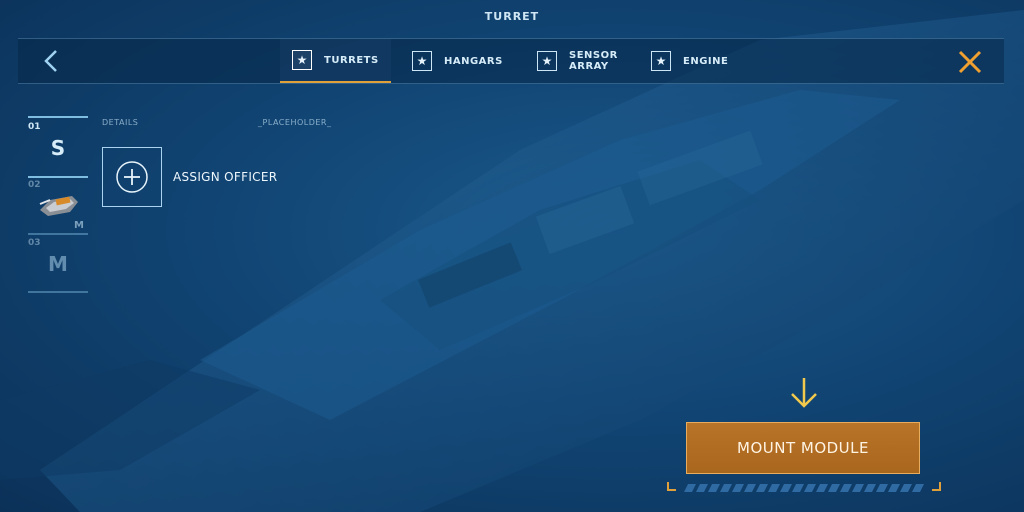  I want to click on arrow-down-icon, so click(804, 393).